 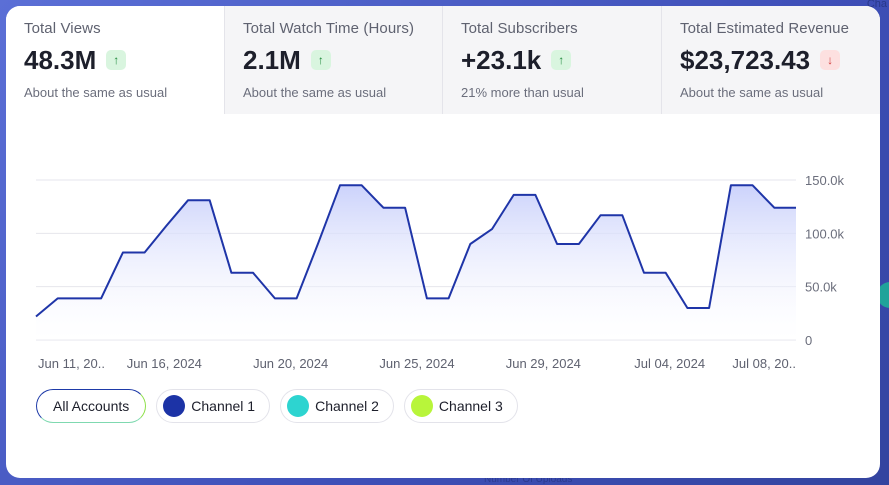 What do you see at coordinates (347, 406) in the screenshot?
I see `channel-label: Channel 2` at bounding box center [347, 406].